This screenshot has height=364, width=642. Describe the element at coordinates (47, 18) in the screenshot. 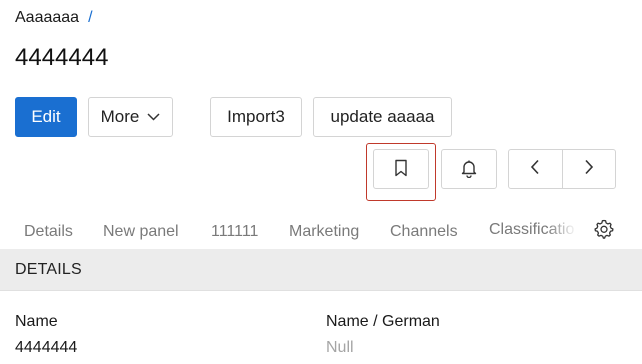

I see `breadcrumb-item: Aaaaaaa` at that location.